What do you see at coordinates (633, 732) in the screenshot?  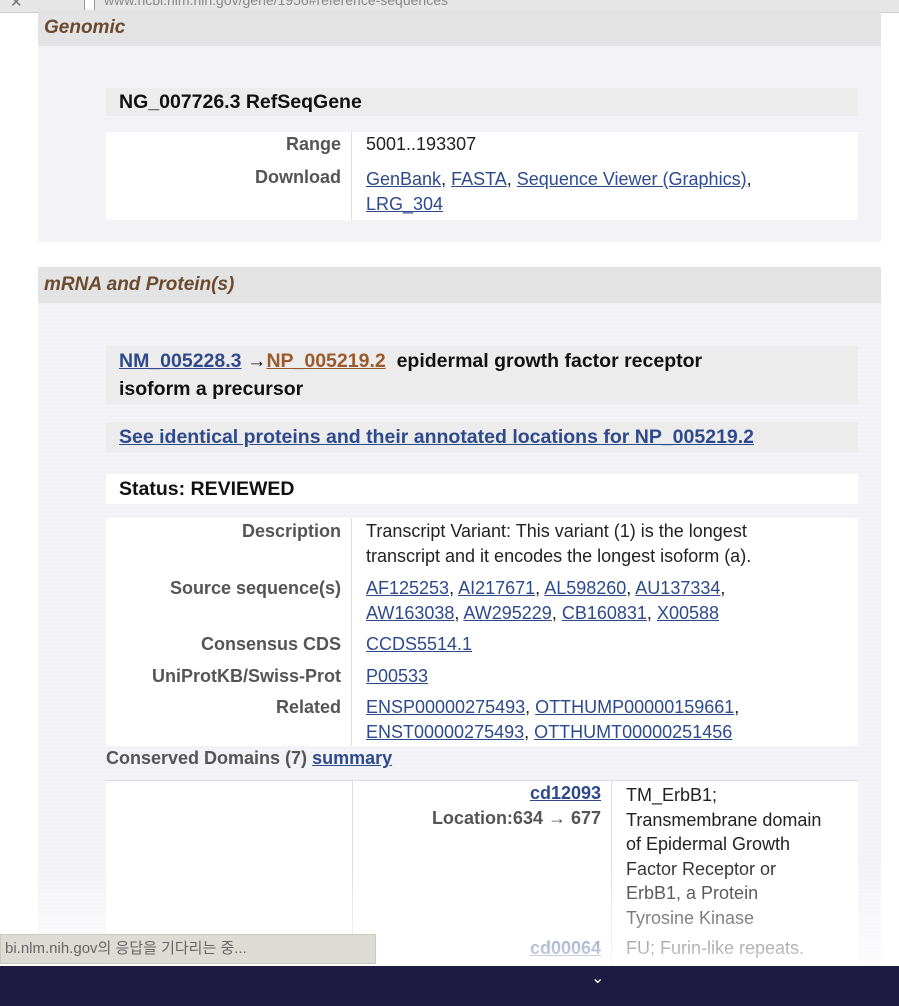 I see `related-link: OTTHUMT00000251456` at bounding box center [633, 732].